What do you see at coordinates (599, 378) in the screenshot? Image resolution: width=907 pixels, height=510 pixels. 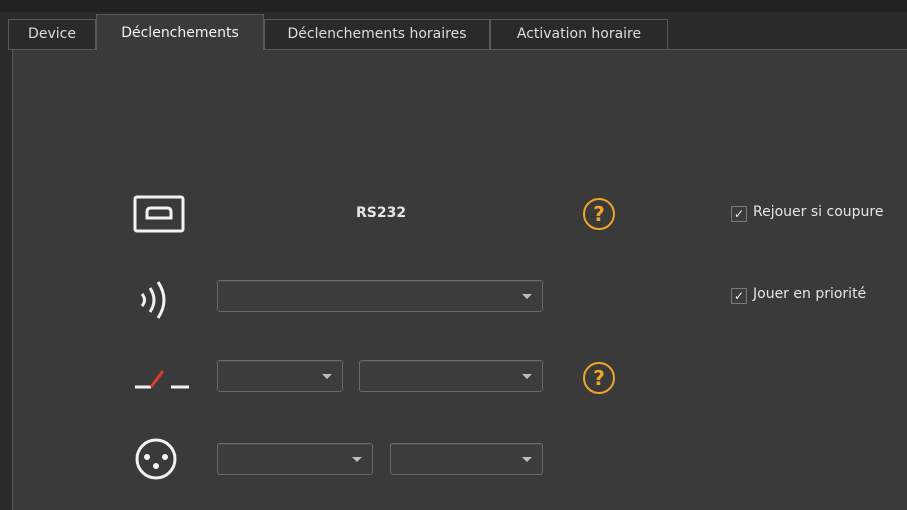 I see `contact-help-icon: ?` at bounding box center [599, 378].